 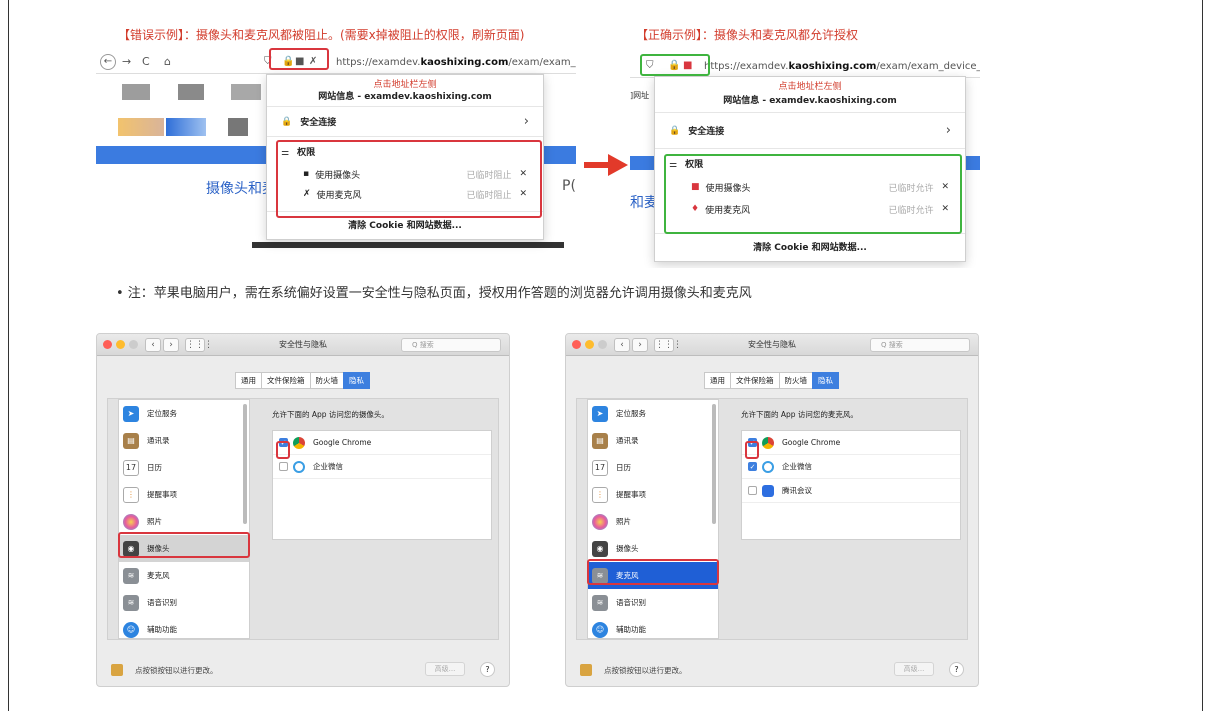 I want to click on reload-icon: C, so click(x=146, y=61).